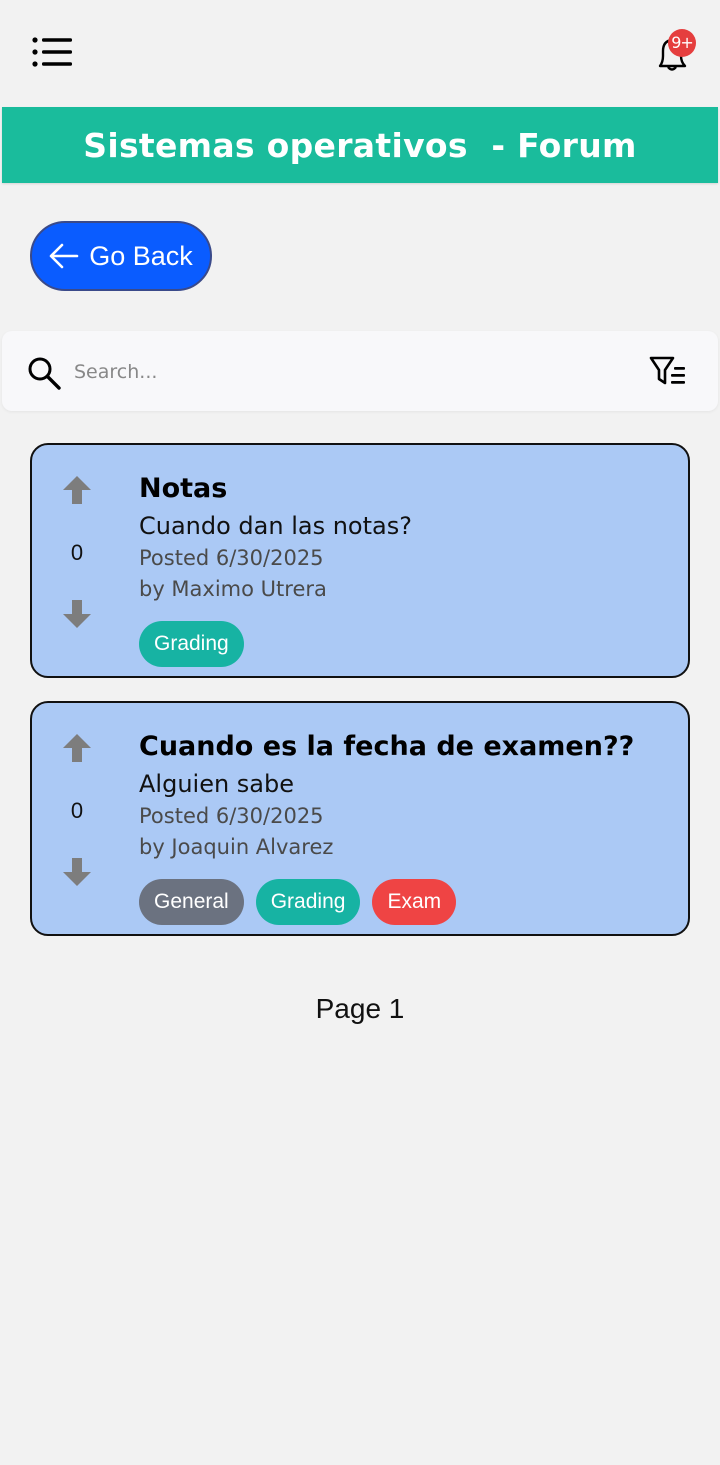 This screenshot has height=1465, width=720. What do you see at coordinates (191, 902) in the screenshot?
I see `tag-general: General` at bounding box center [191, 902].